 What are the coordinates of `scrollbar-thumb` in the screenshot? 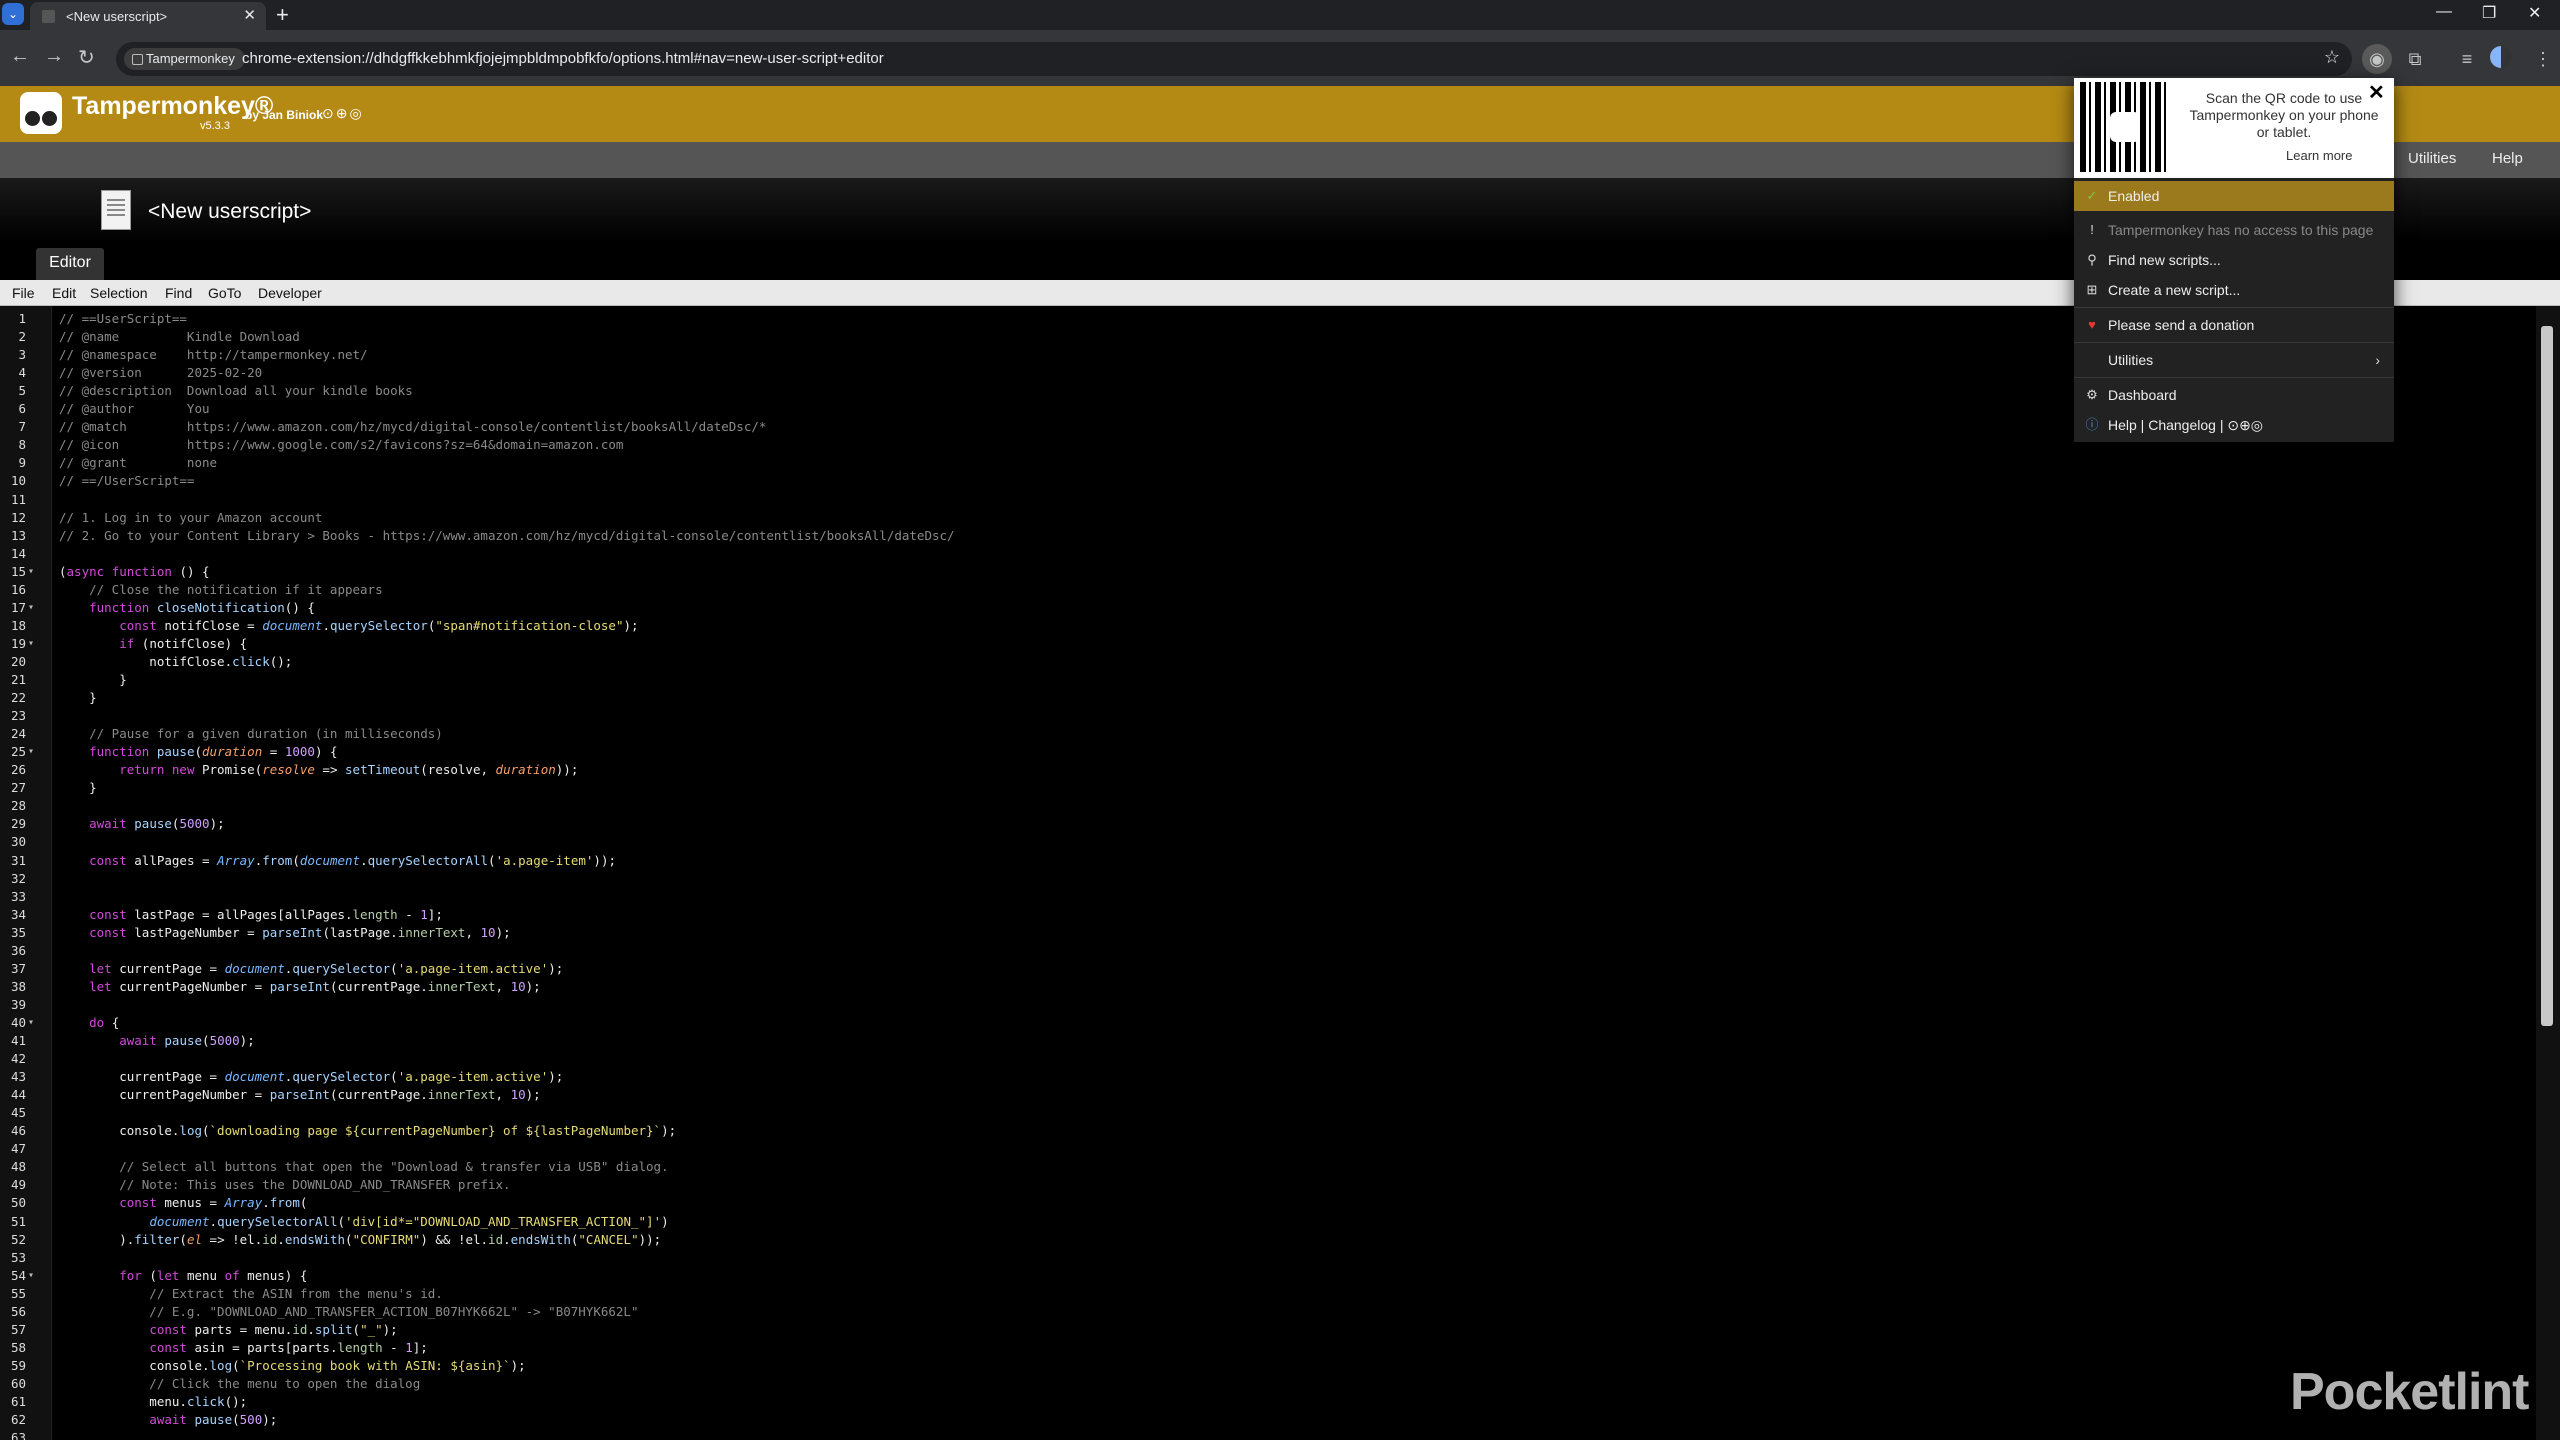 It's located at (2547, 676).